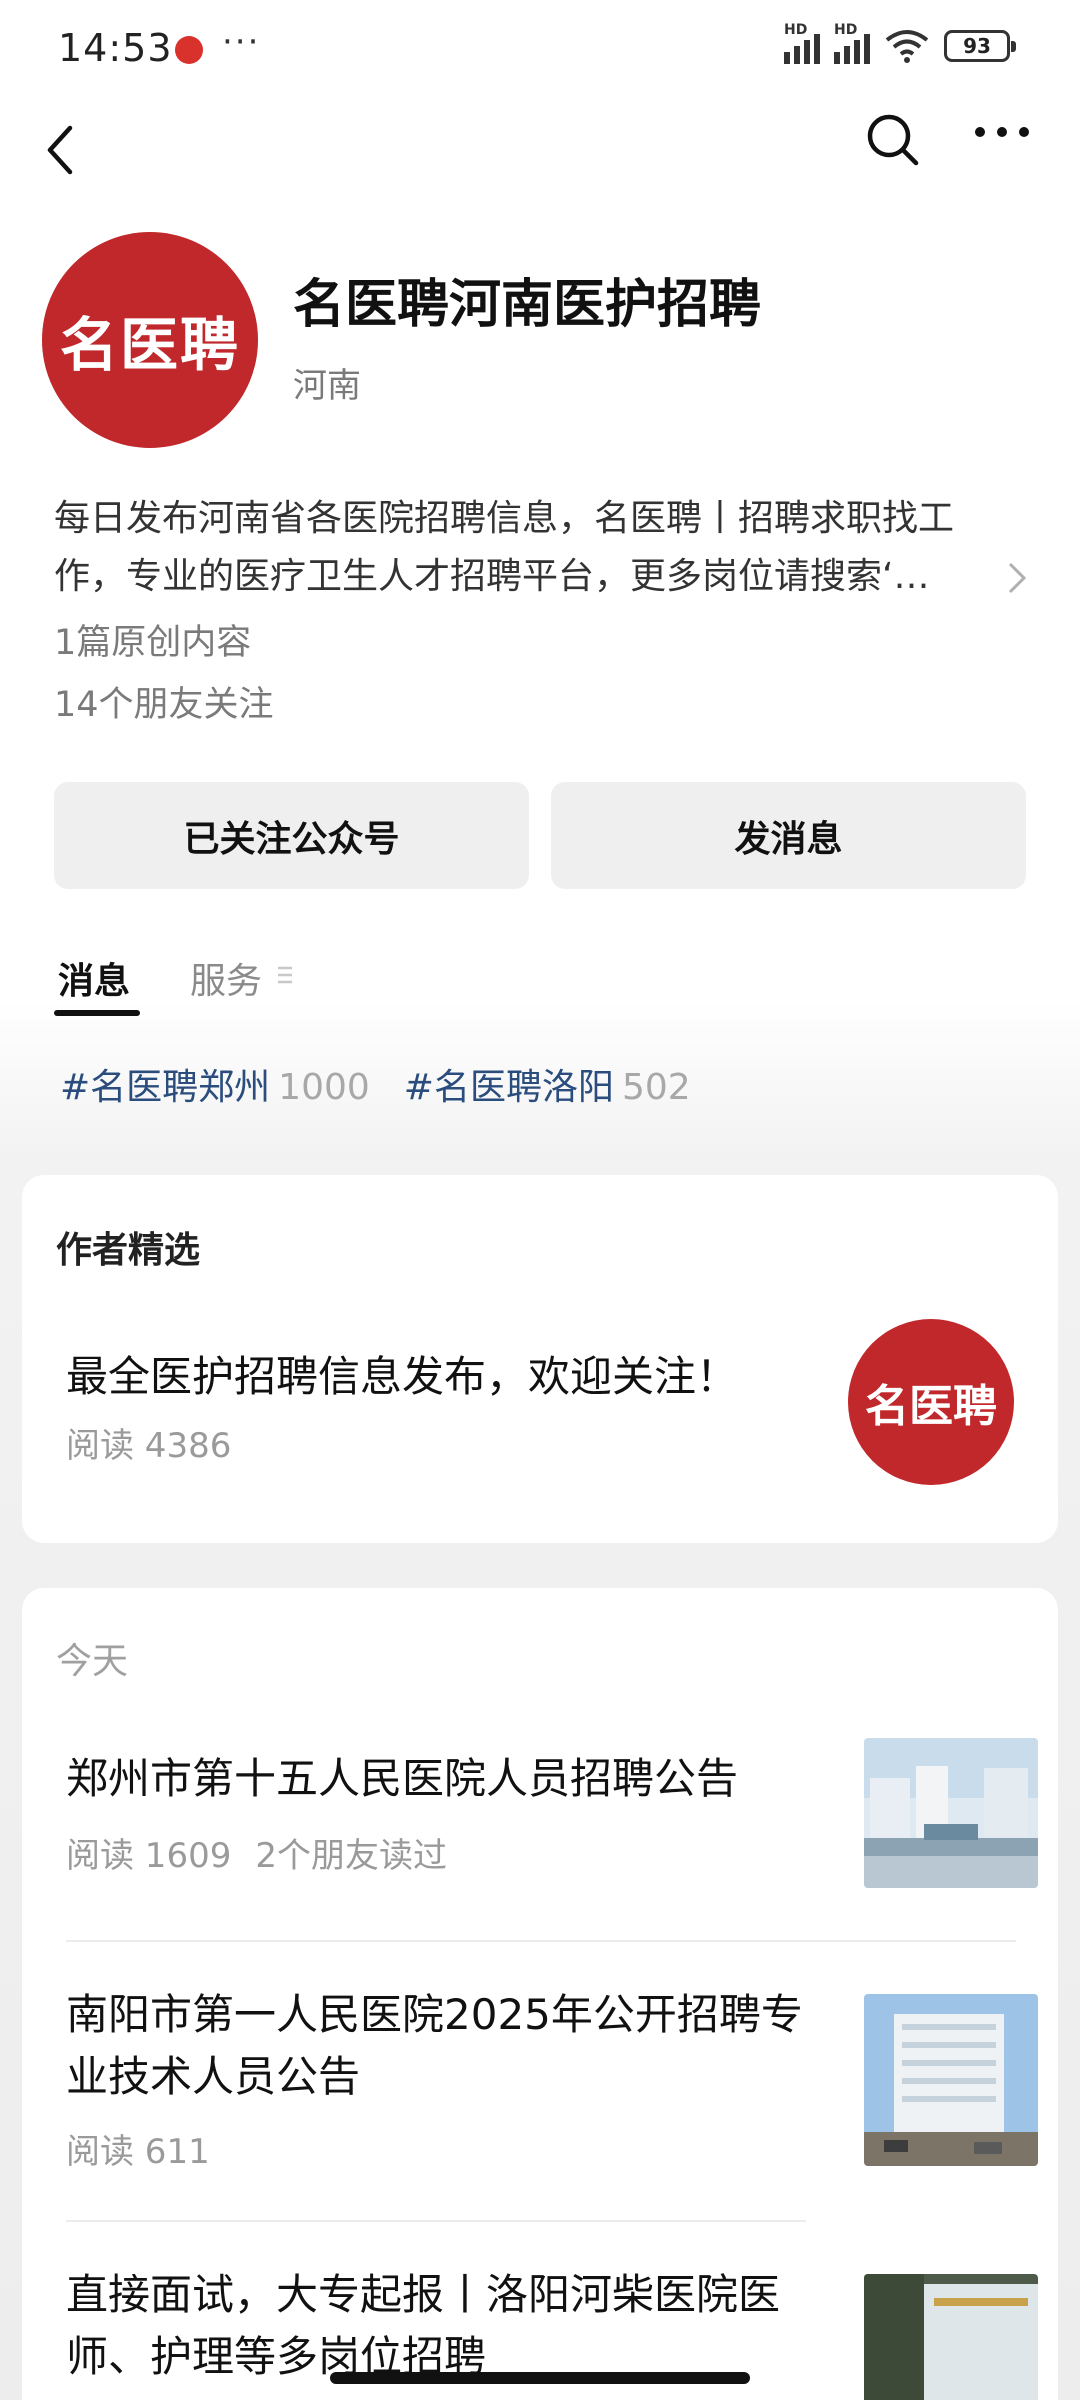 This screenshot has height=2400, width=1080. What do you see at coordinates (62, 150) in the screenshot?
I see `back-icon` at bounding box center [62, 150].